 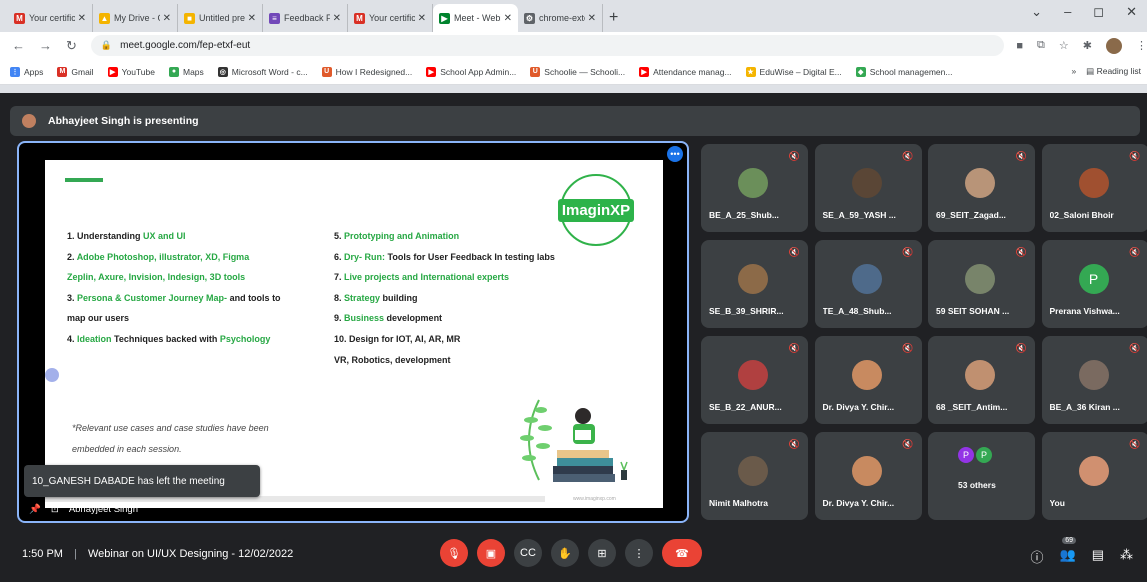 I want to click on slide-text: 2., so click(x=72, y=256).